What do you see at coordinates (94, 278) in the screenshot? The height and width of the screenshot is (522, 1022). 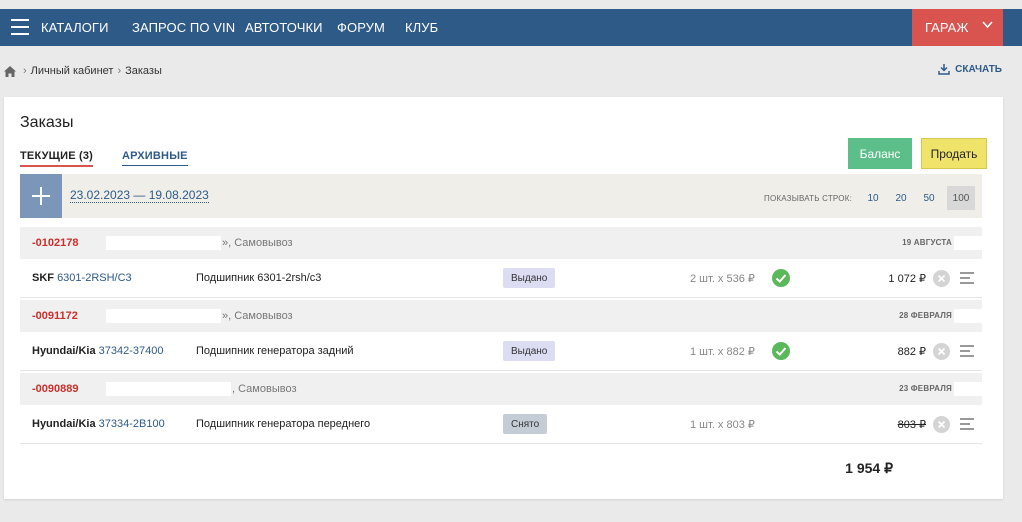 I see `item-article-link: 6301-2RSH/C3` at bounding box center [94, 278].